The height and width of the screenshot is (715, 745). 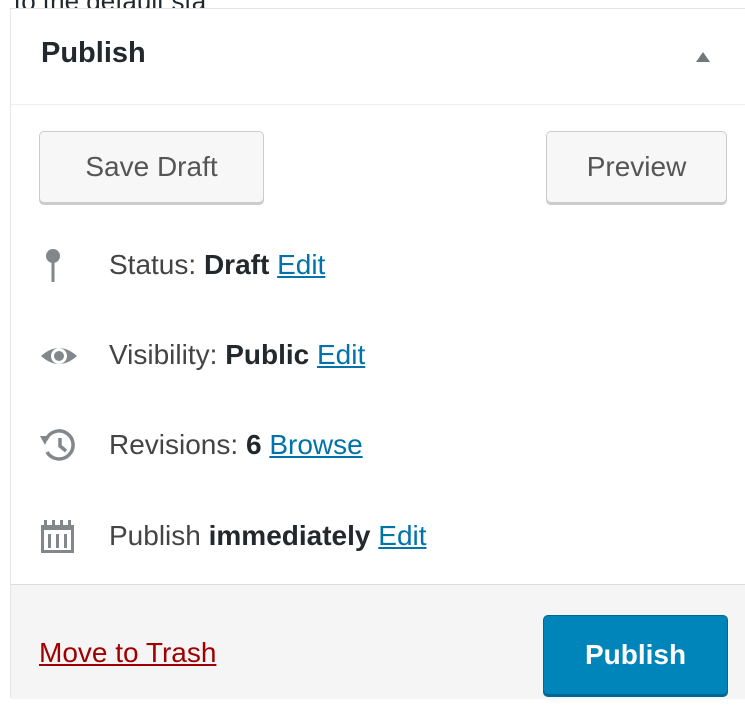 What do you see at coordinates (155, 535) in the screenshot?
I see `publish-schedule-label: Publish` at bounding box center [155, 535].